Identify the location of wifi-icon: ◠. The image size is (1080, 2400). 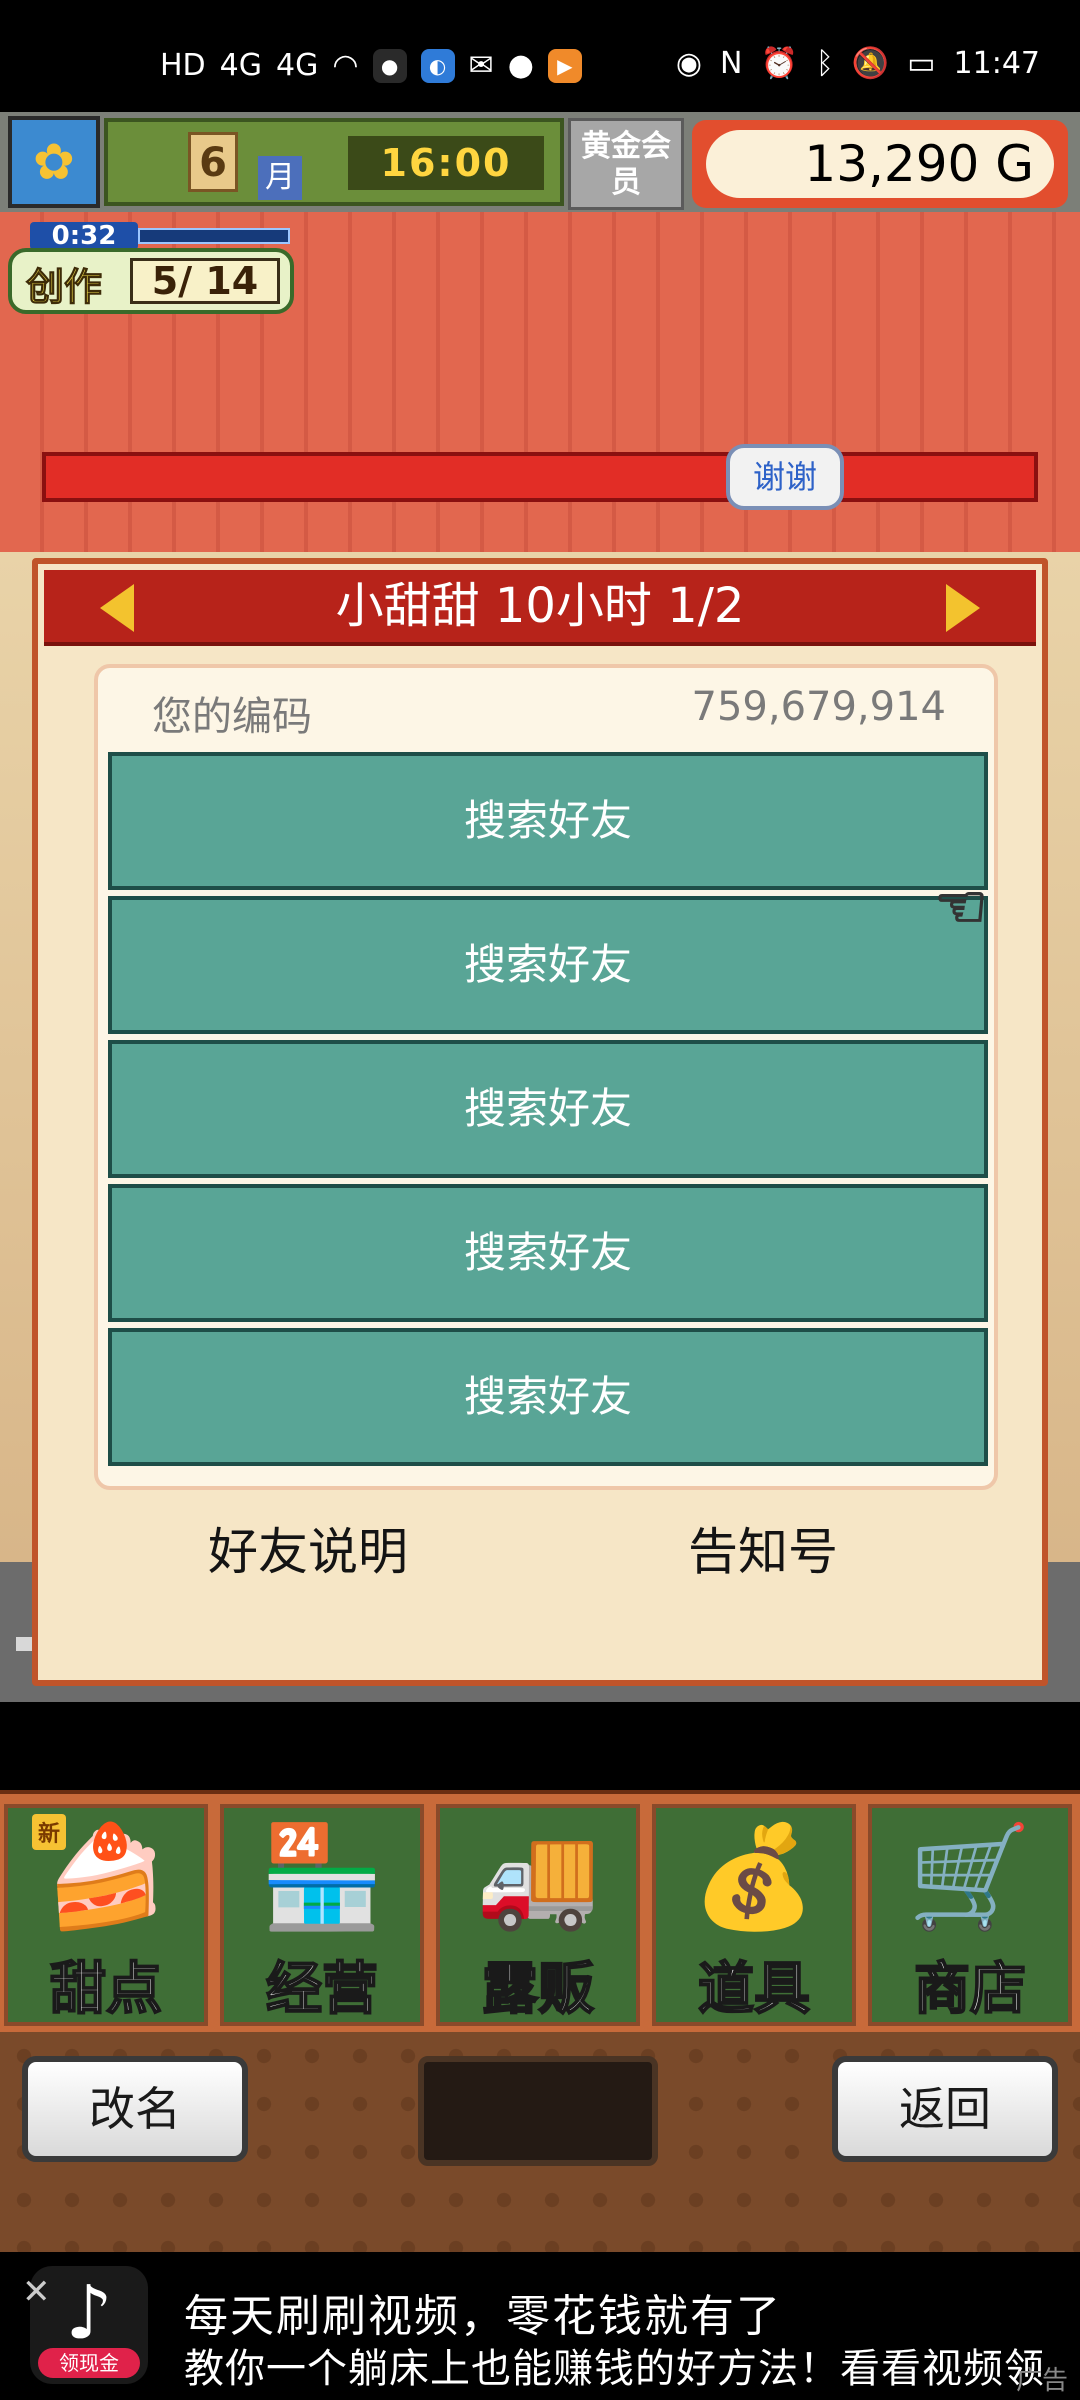
(345, 65).